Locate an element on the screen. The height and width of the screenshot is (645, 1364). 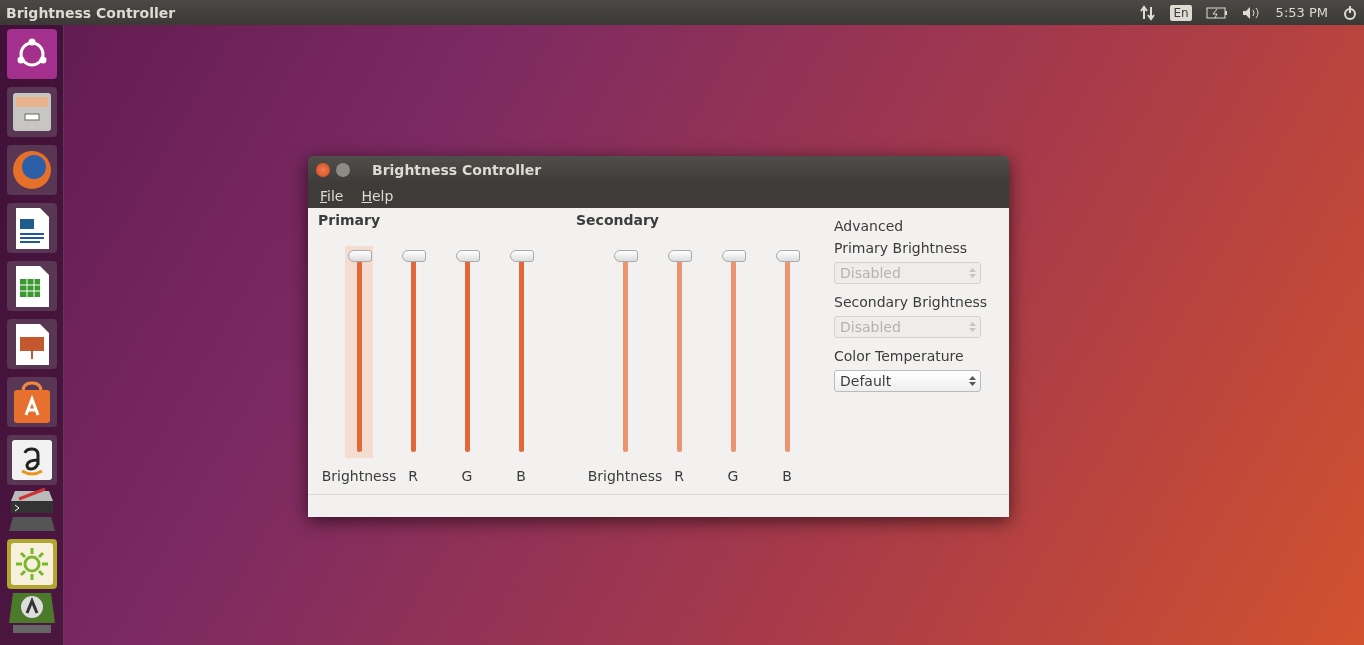
group-heading: Secondary is located at coordinates (618, 220).